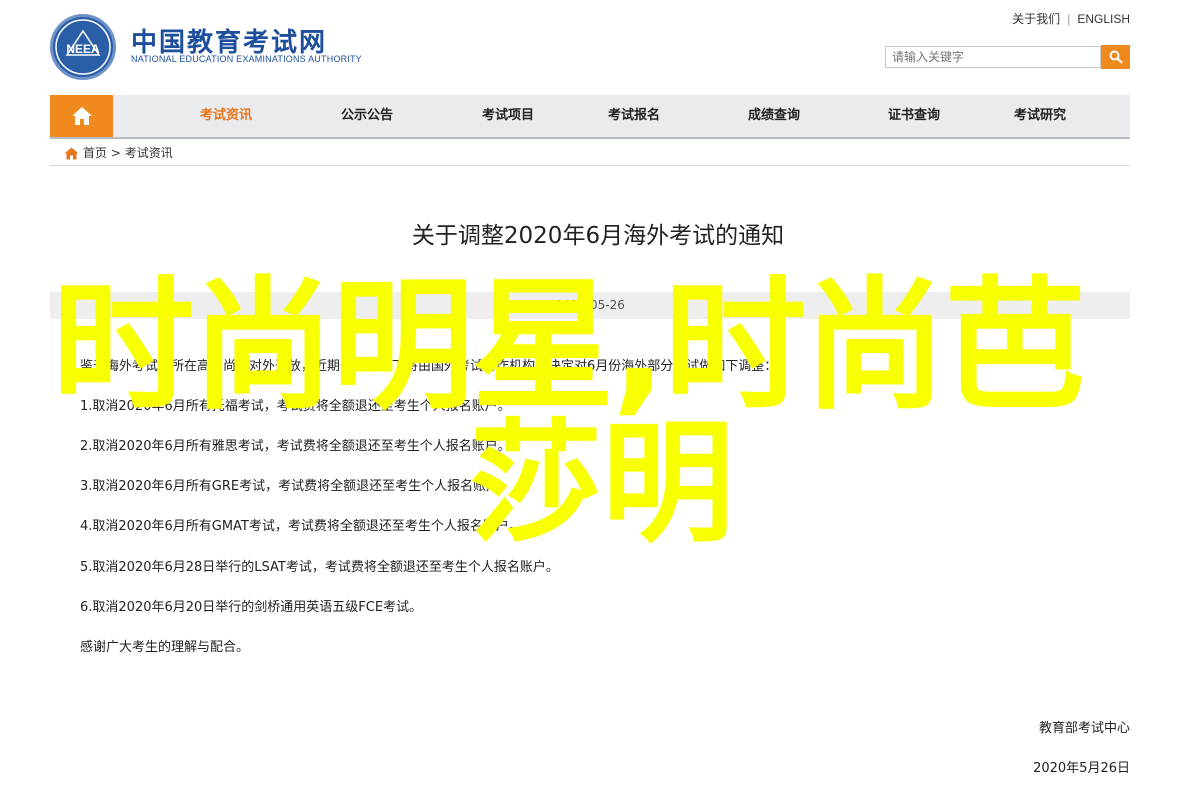 This screenshot has height=800, width=1196. What do you see at coordinates (1040, 116) in the screenshot?
I see `nav-item-exam-research: 考试研究` at bounding box center [1040, 116].